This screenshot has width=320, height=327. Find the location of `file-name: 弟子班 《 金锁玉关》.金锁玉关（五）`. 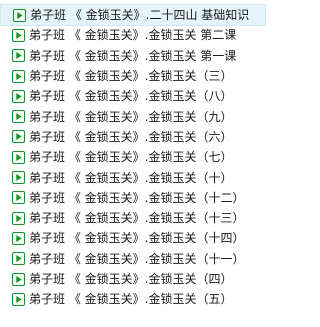

file-name: 弟子班 《 金锁玉关》.金锁玉关（五） is located at coordinates (131, 299).